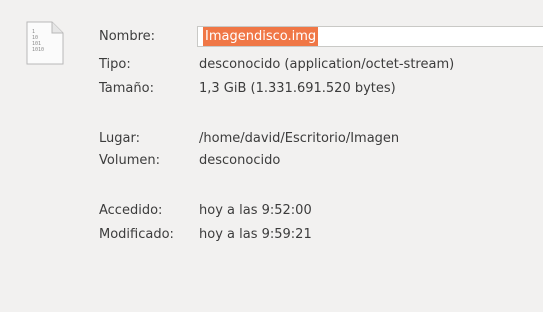 This screenshot has width=543, height=312. I want to click on type-value: desconocido (application/octet-stream), so click(327, 64).